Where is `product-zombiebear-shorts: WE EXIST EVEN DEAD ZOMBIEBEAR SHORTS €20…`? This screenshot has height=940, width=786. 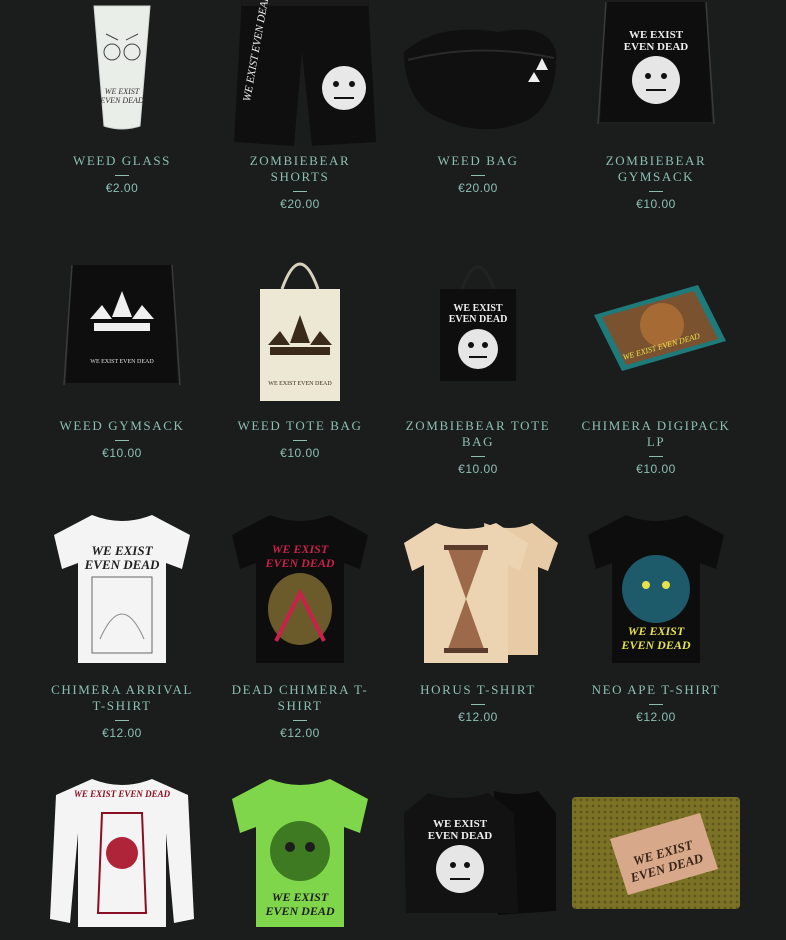 product-zombiebear-shorts: WE EXIST EVEN DEAD ZOMBIEBEAR SHORTS €20… is located at coordinates (300, 105).